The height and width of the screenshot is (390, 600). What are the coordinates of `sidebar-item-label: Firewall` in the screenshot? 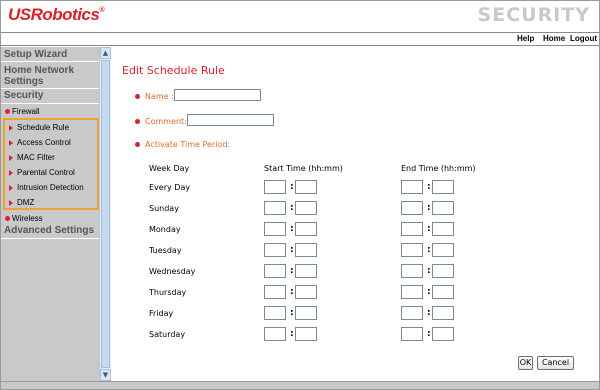 It's located at (26, 111).